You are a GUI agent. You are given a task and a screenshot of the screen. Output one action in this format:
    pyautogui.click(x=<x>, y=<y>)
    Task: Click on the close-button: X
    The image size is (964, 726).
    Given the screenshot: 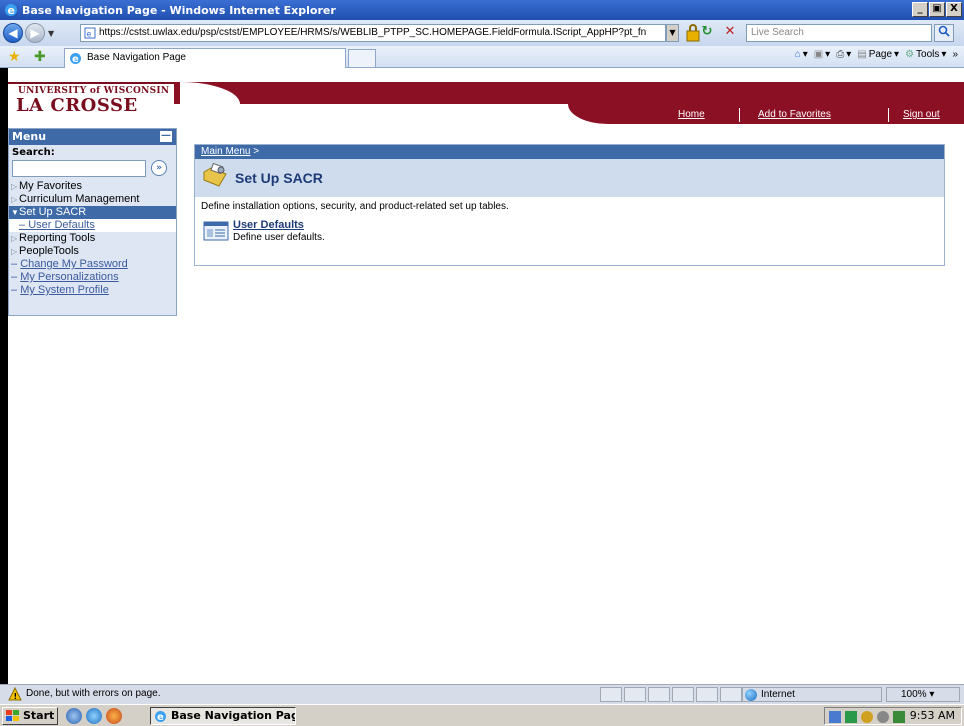 What is the action you would take?
    pyautogui.click(x=954, y=9)
    